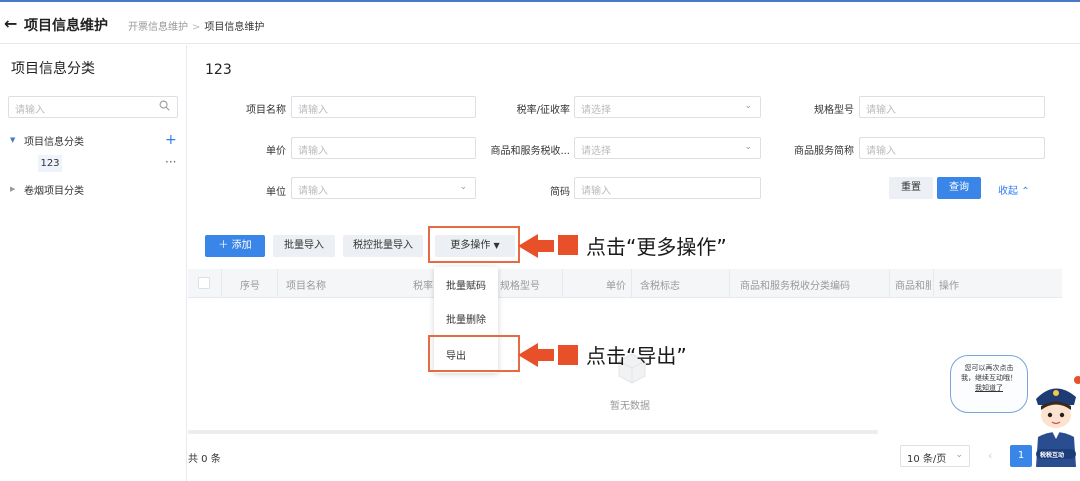 This screenshot has width=1080, height=481. I want to click on goods-tax-code-placeholder: 请选择, so click(596, 151).